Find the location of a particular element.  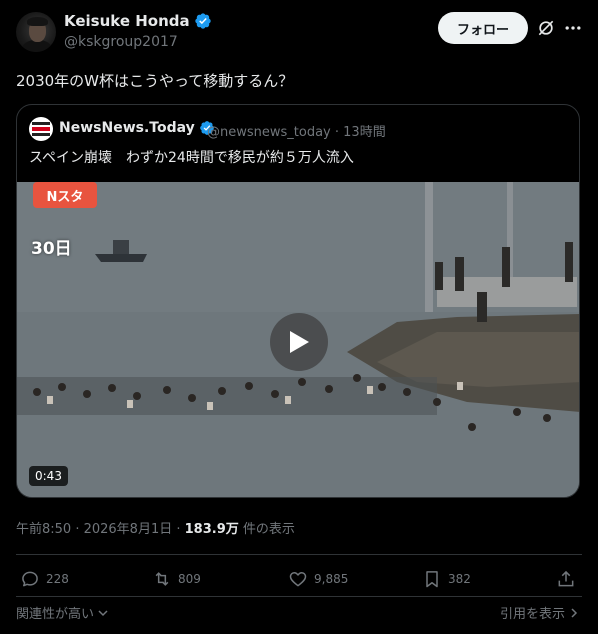

tweet-timestamp: 午前8:50 · 2026年8月1日 · is located at coordinates (100, 529).